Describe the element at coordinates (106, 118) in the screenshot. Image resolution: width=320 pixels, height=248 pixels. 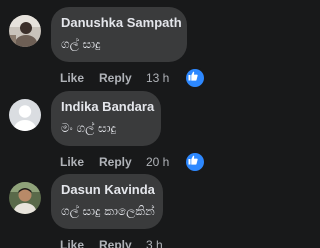
I see `comment-bubble: Indika Bandara මං ගල් සාදු` at that location.